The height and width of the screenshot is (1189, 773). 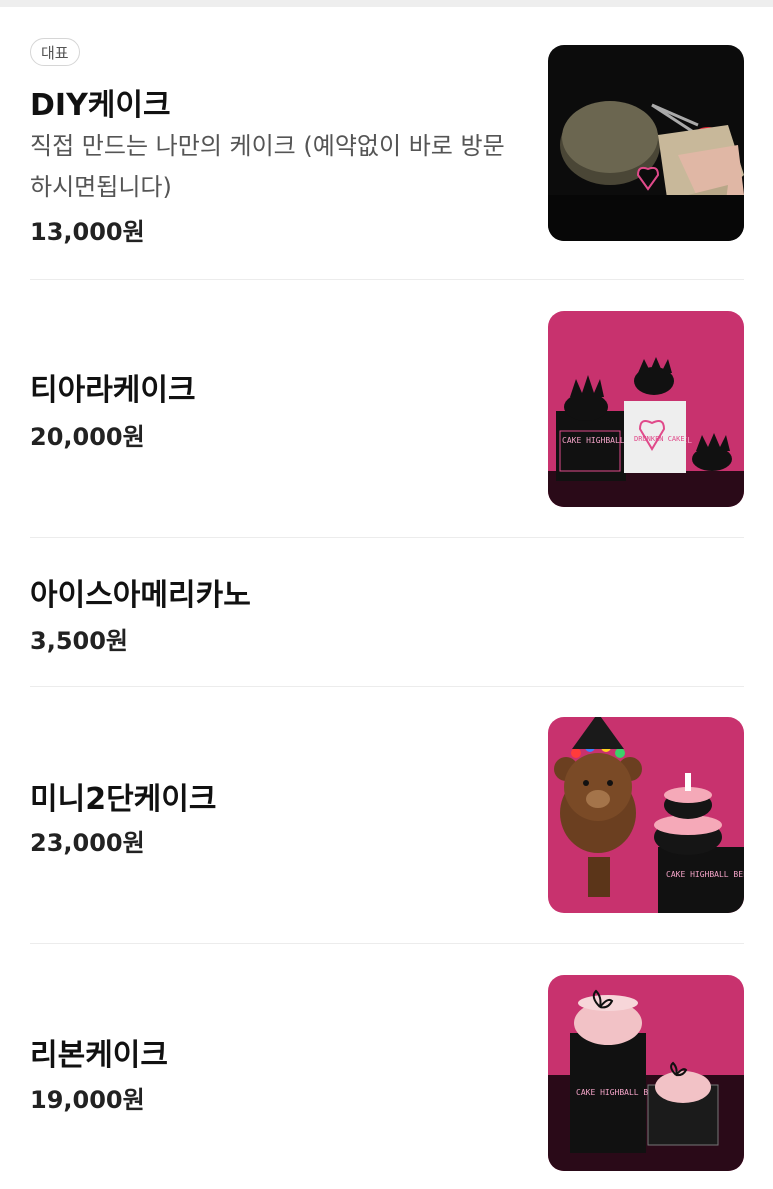 I want to click on menu-item-title: 리본케이크, so click(x=99, y=1055).